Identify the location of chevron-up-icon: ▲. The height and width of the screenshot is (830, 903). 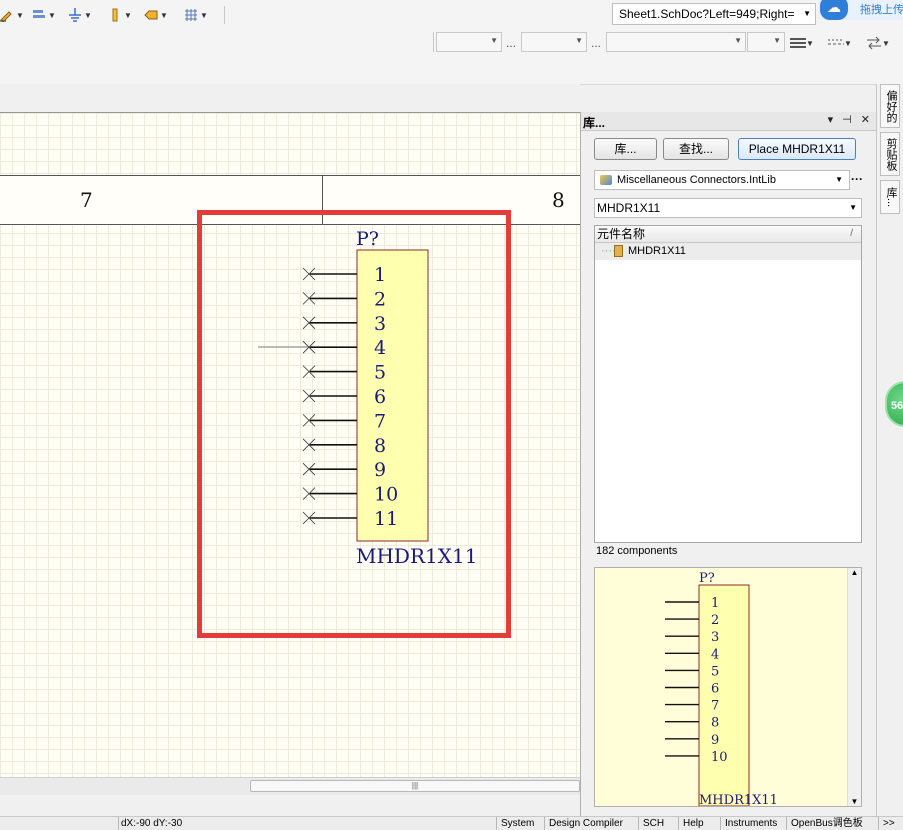
(854, 572).